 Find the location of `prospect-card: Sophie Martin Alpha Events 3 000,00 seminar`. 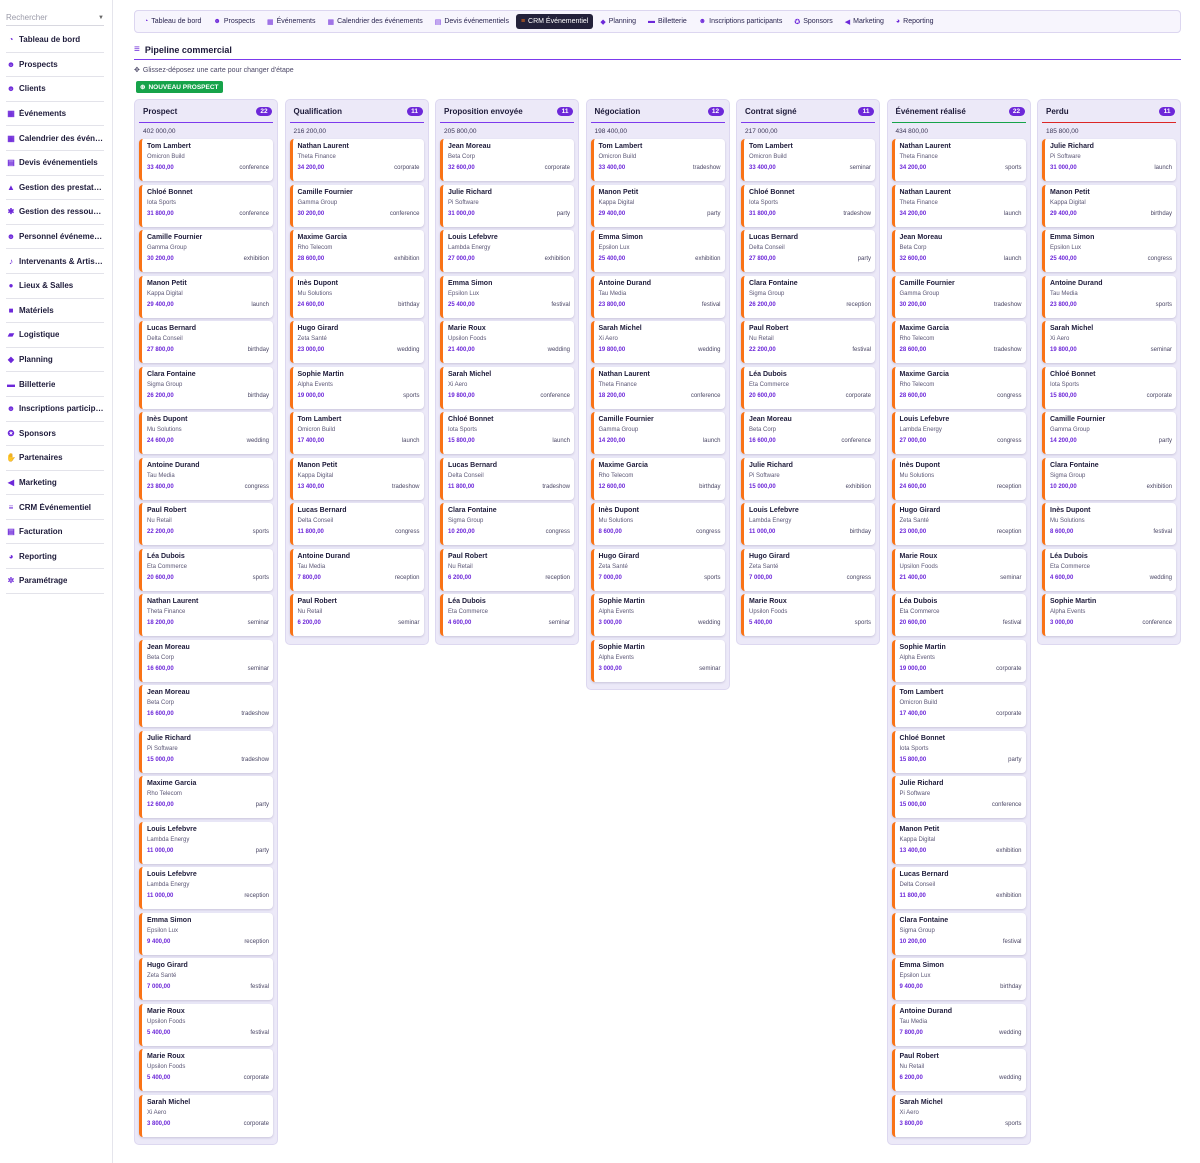

prospect-card: Sophie Martin Alpha Events 3 000,00 seminar is located at coordinates (657, 660).